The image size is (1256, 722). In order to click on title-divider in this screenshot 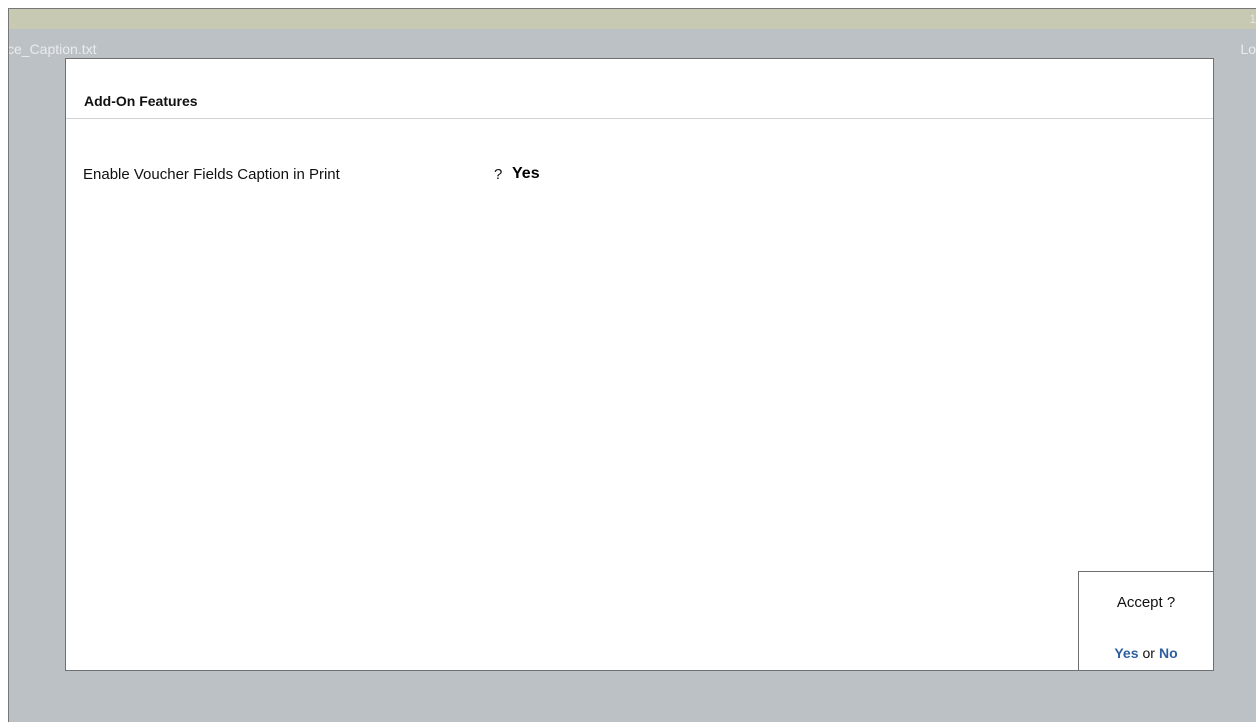, I will do `click(639, 118)`.